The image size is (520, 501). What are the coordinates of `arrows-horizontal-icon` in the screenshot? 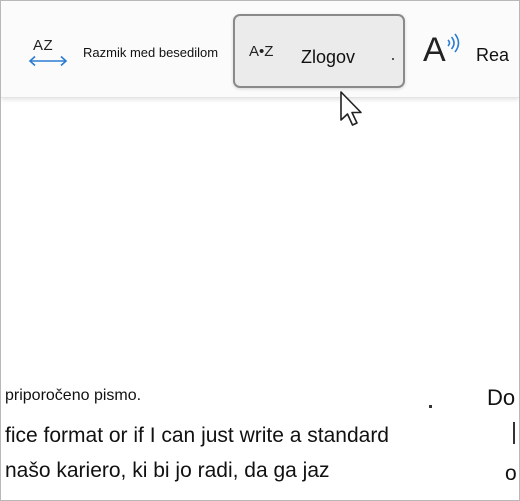 It's located at (48, 61).